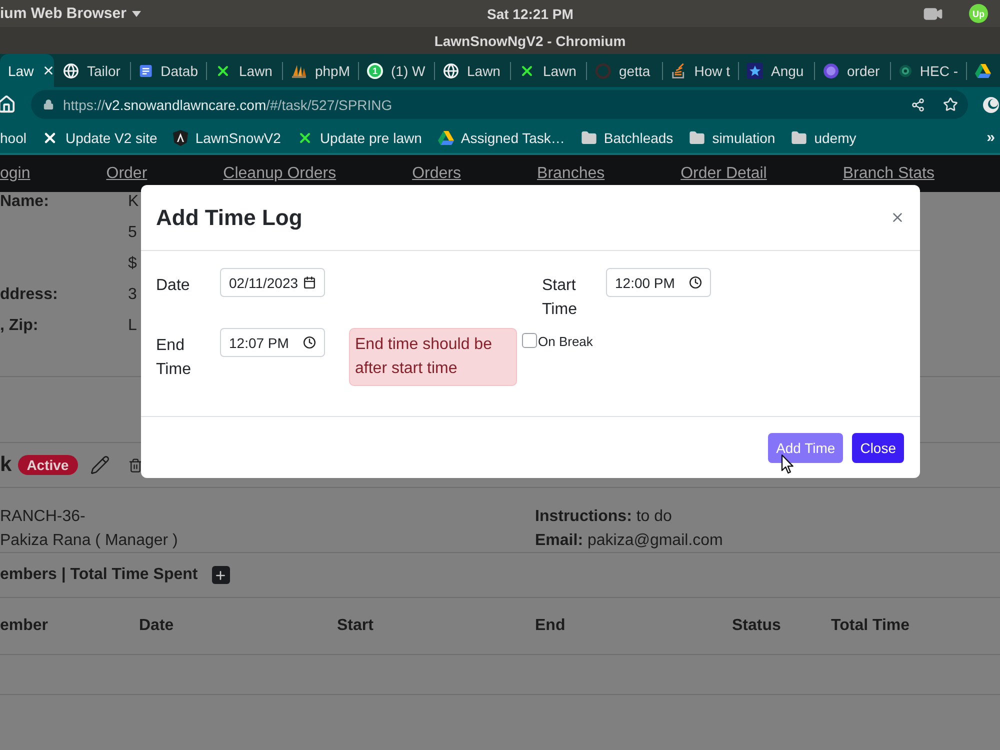 The image size is (1000, 750). What do you see at coordinates (565, 342) in the screenshot?
I see `checkbox-label: On Break` at bounding box center [565, 342].